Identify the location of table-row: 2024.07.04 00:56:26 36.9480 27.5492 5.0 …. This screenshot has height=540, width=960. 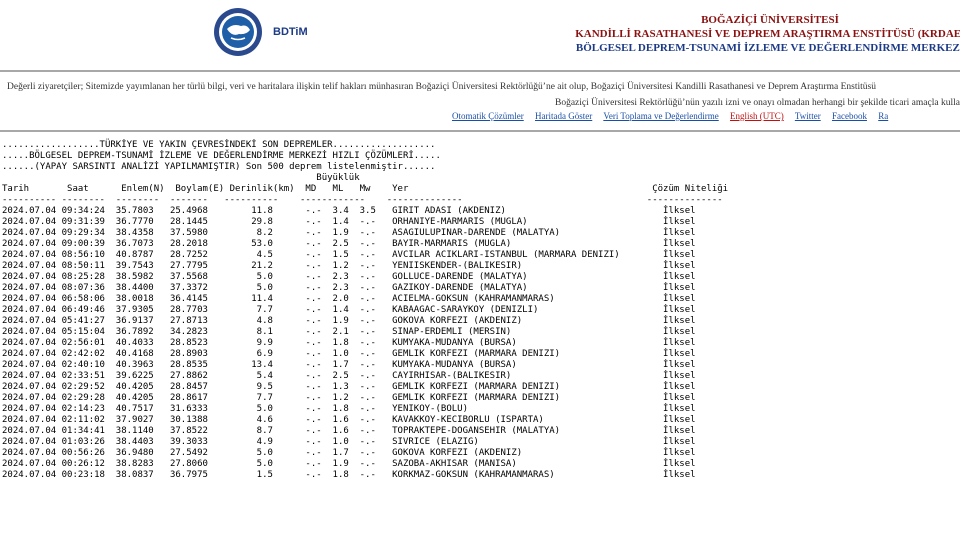
(349, 453).